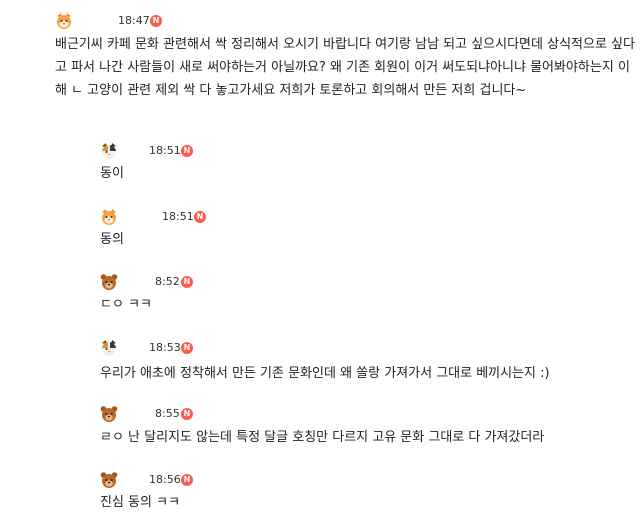 Image resolution: width=640 pixels, height=514 pixels. What do you see at coordinates (200, 482) in the screenshot?
I see `reply-header: 18:56 N` at bounding box center [200, 482].